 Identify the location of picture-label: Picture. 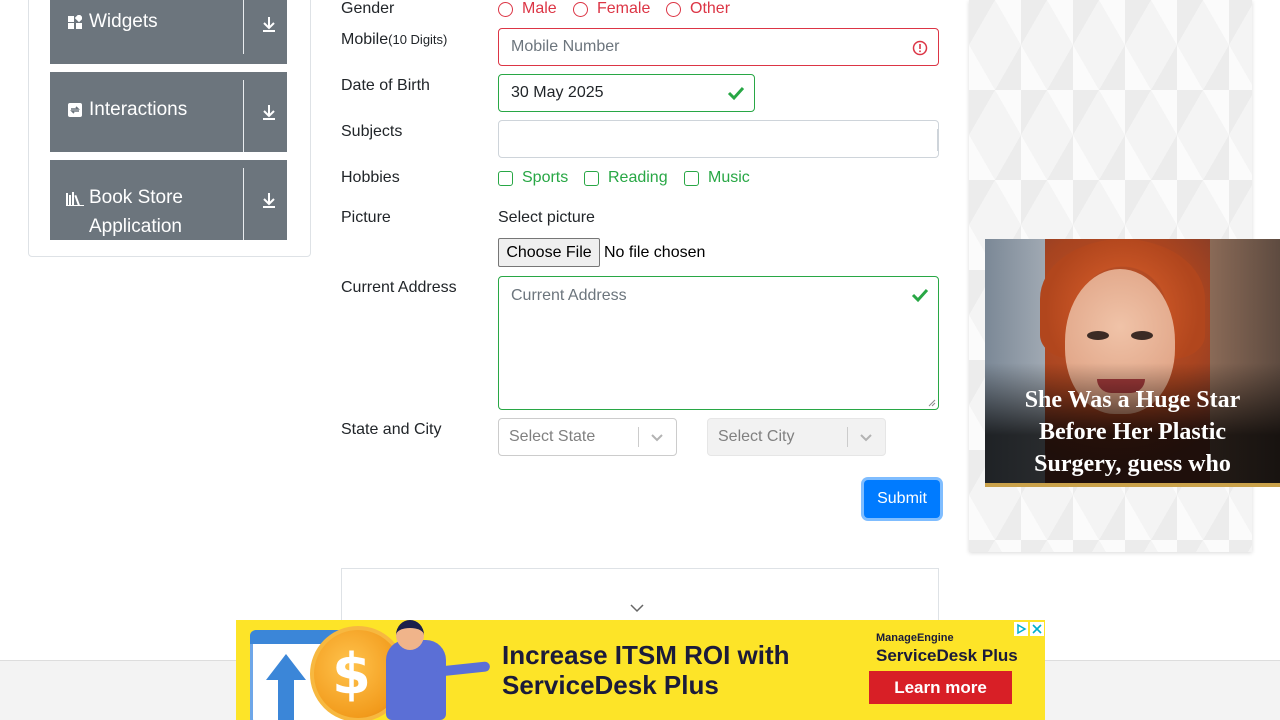
(366, 217).